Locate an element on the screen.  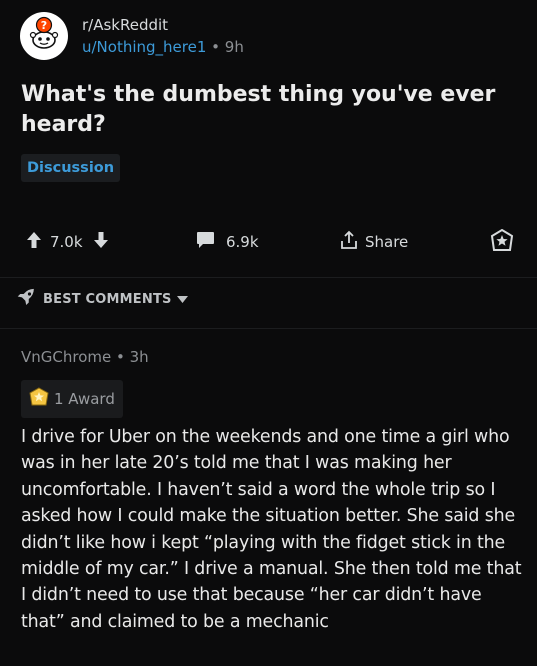
post-flair: Discussion is located at coordinates (71, 168).